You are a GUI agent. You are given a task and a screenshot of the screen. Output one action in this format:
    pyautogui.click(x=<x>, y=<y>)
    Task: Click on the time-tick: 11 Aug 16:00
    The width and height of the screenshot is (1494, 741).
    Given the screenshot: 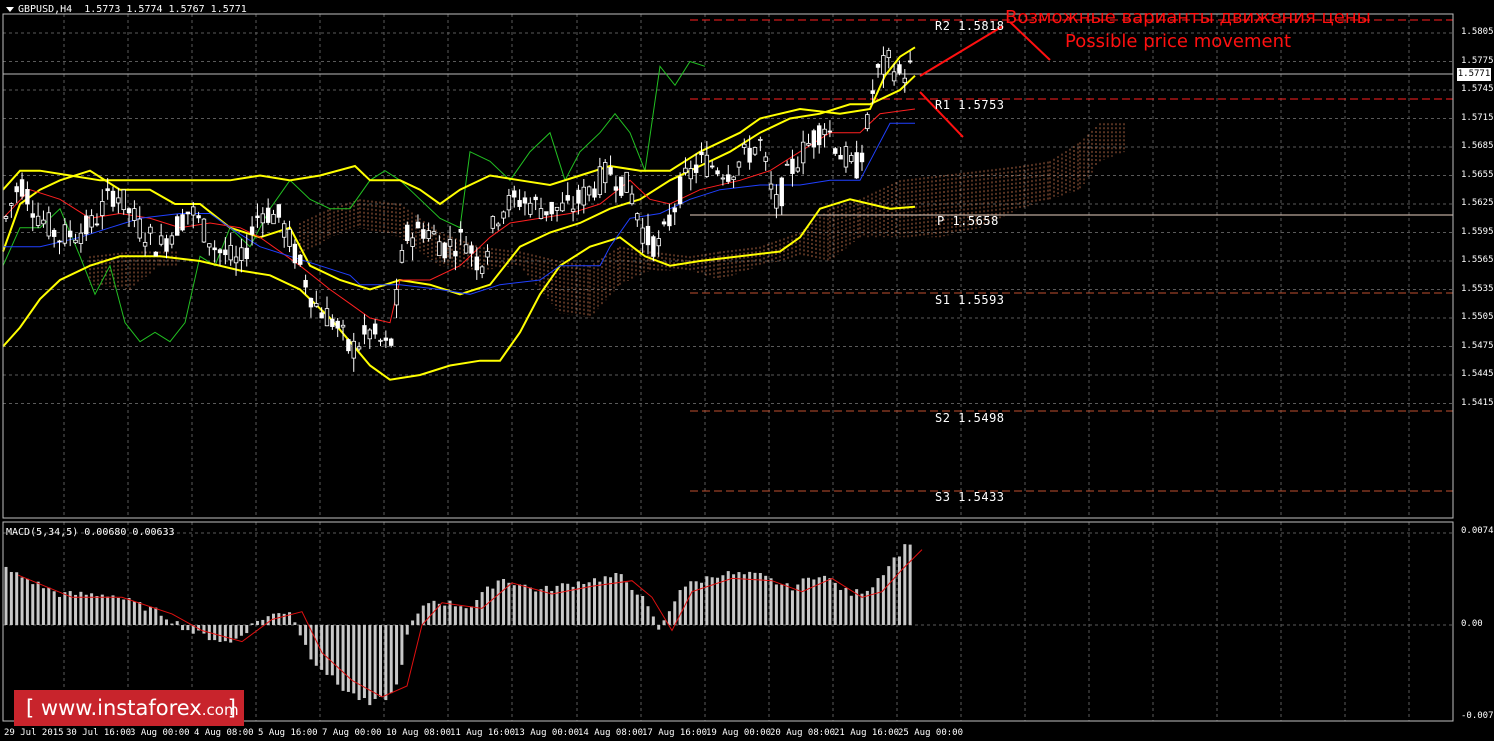 What is the action you would take?
    pyautogui.click(x=483, y=733)
    